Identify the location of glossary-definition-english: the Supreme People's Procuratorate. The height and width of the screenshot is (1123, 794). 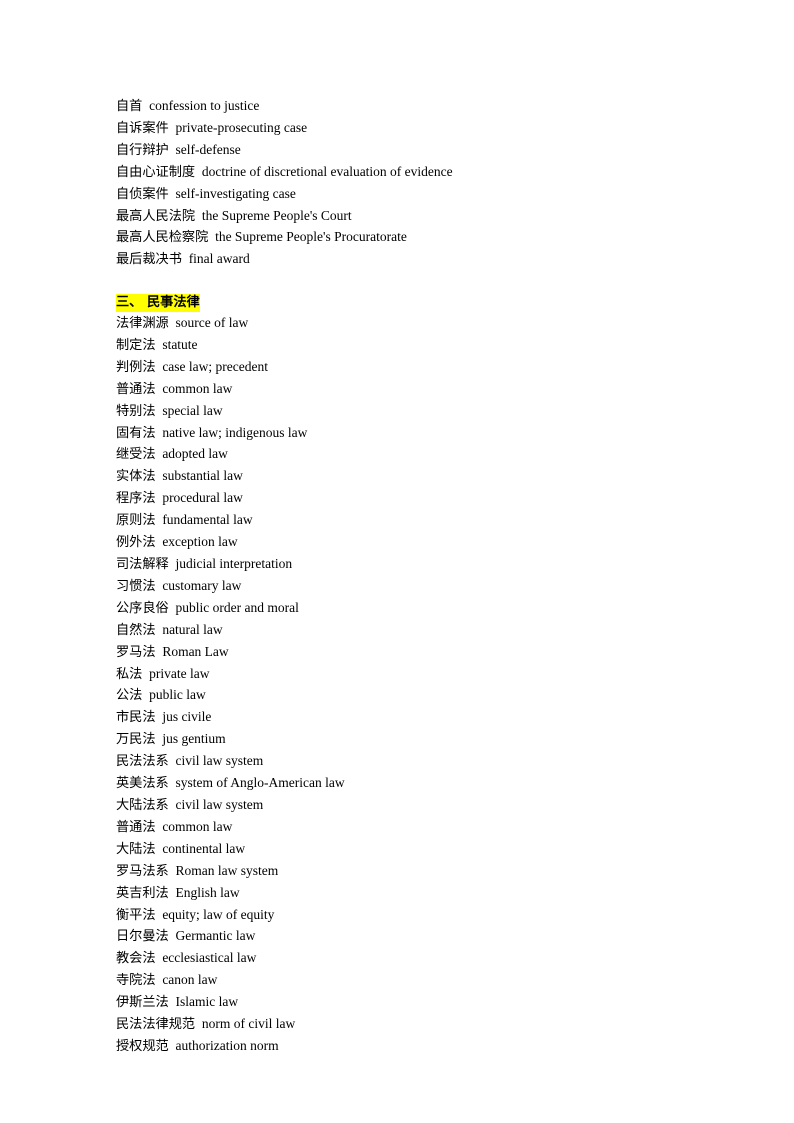
(311, 237).